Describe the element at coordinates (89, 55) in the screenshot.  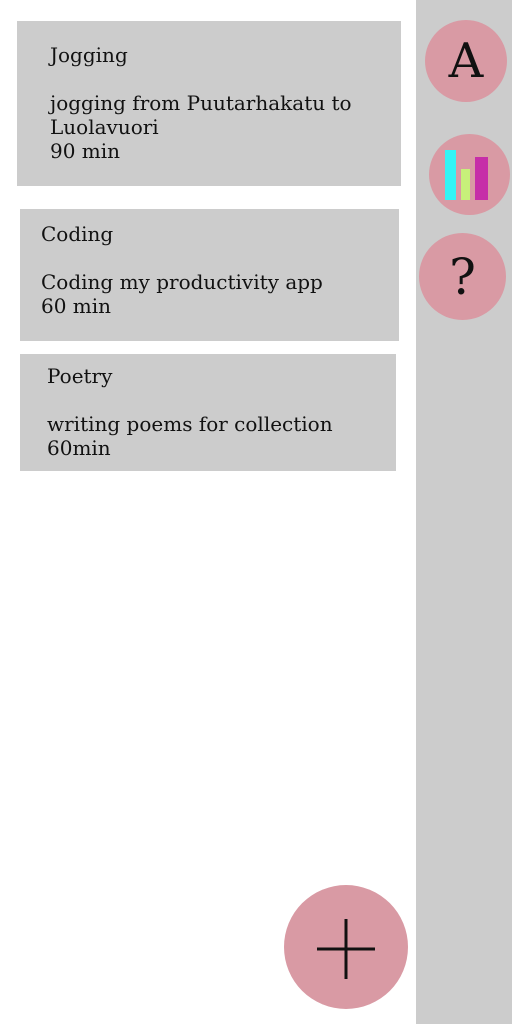
I see `activity-title: Jogging` at that location.